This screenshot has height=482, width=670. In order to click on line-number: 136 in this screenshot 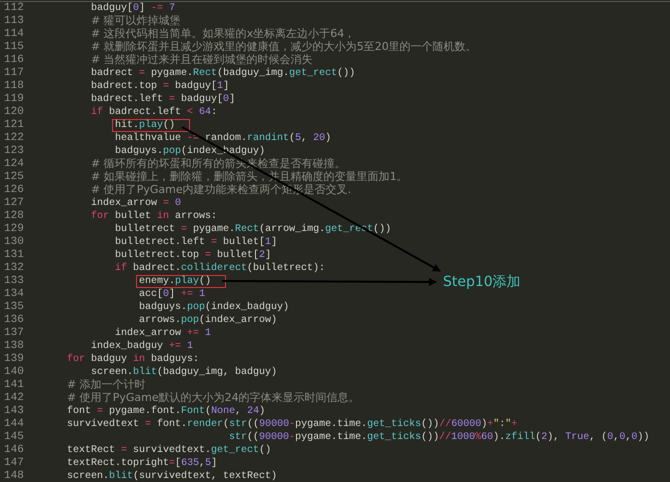, I will do `click(14, 320)`.